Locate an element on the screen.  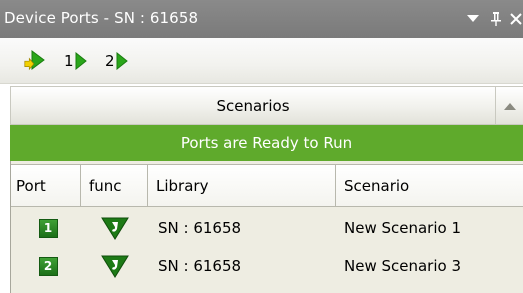
scenarios-section-header: Scenarios is located at coordinates (266, 105).